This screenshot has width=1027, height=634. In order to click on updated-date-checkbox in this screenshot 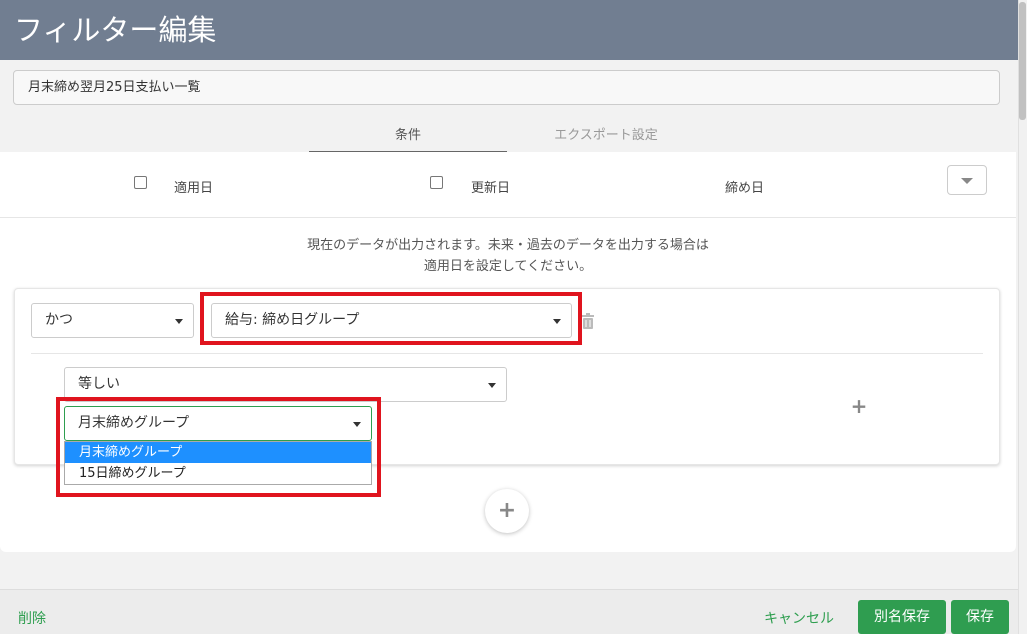, I will do `click(436, 182)`.